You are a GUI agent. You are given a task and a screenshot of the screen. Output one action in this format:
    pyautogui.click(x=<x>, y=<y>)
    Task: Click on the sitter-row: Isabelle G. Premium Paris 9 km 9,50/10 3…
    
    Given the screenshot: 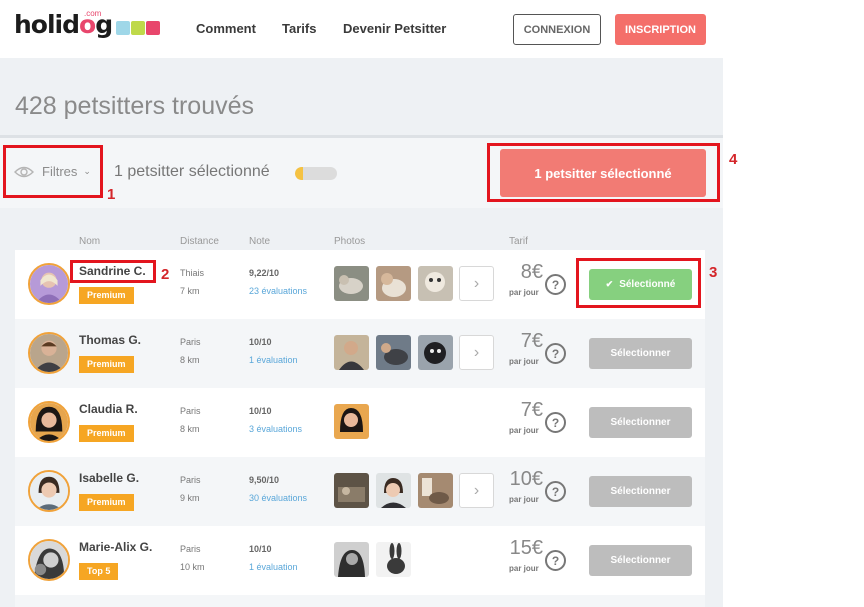 What is the action you would take?
    pyautogui.click(x=360, y=491)
    